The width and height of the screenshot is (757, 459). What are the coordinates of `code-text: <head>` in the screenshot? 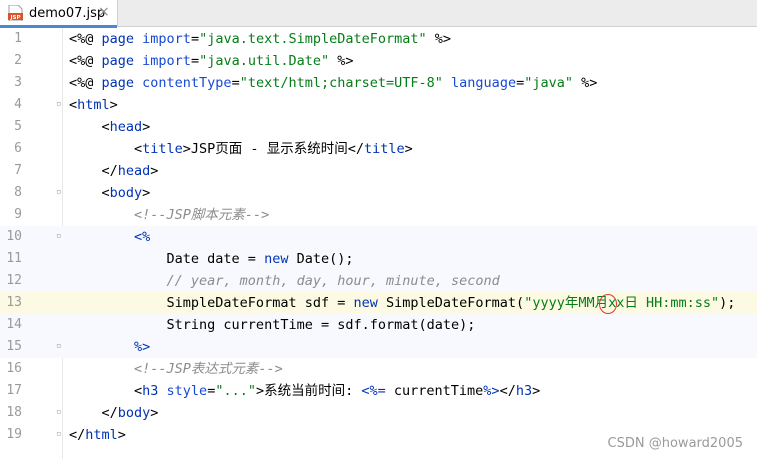 It's located at (110, 127).